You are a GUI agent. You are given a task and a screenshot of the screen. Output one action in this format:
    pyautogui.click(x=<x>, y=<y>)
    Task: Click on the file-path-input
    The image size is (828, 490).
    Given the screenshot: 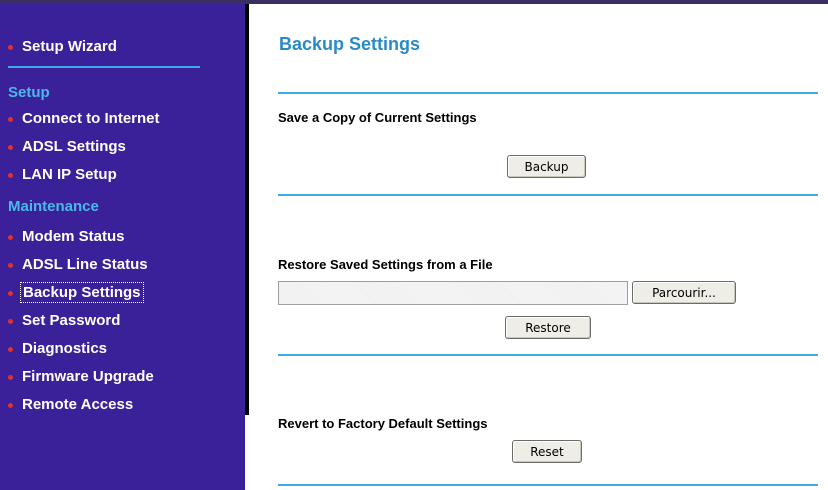 What is the action you would take?
    pyautogui.click(x=453, y=293)
    